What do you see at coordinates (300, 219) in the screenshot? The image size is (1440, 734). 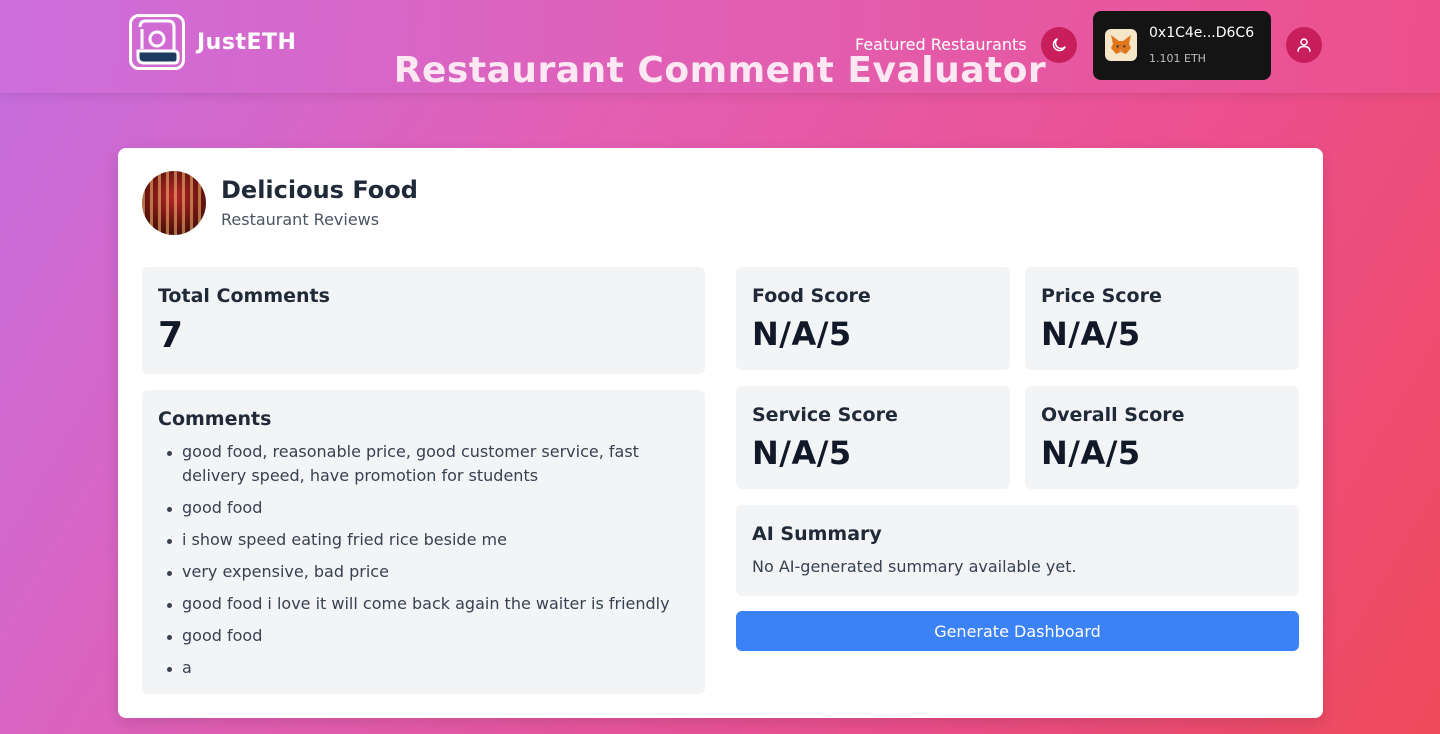 I see `restaurant-subtitle: Restaurant Reviews` at bounding box center [300, 219].